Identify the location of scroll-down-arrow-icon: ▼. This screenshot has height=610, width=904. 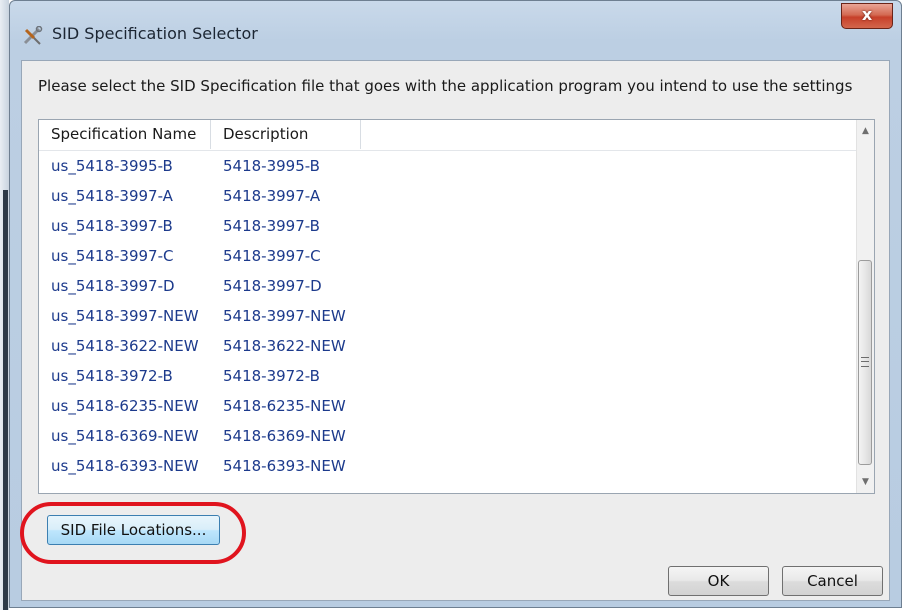
(865, 482).